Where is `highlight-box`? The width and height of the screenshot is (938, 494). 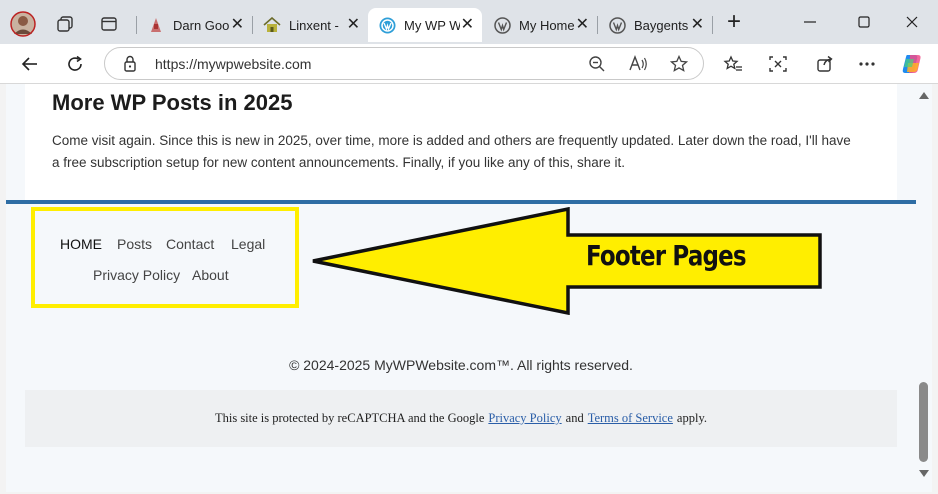 highlight-box is located at coordinates (165, 257).